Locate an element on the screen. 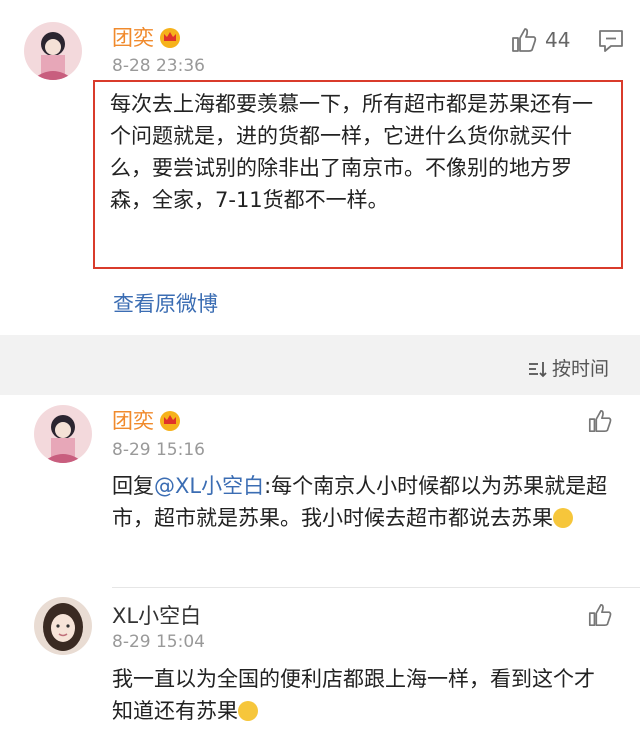 This screenshot has height=730, width=640. view-original-link: 查看原微博 is located at coordinates (165, 303).